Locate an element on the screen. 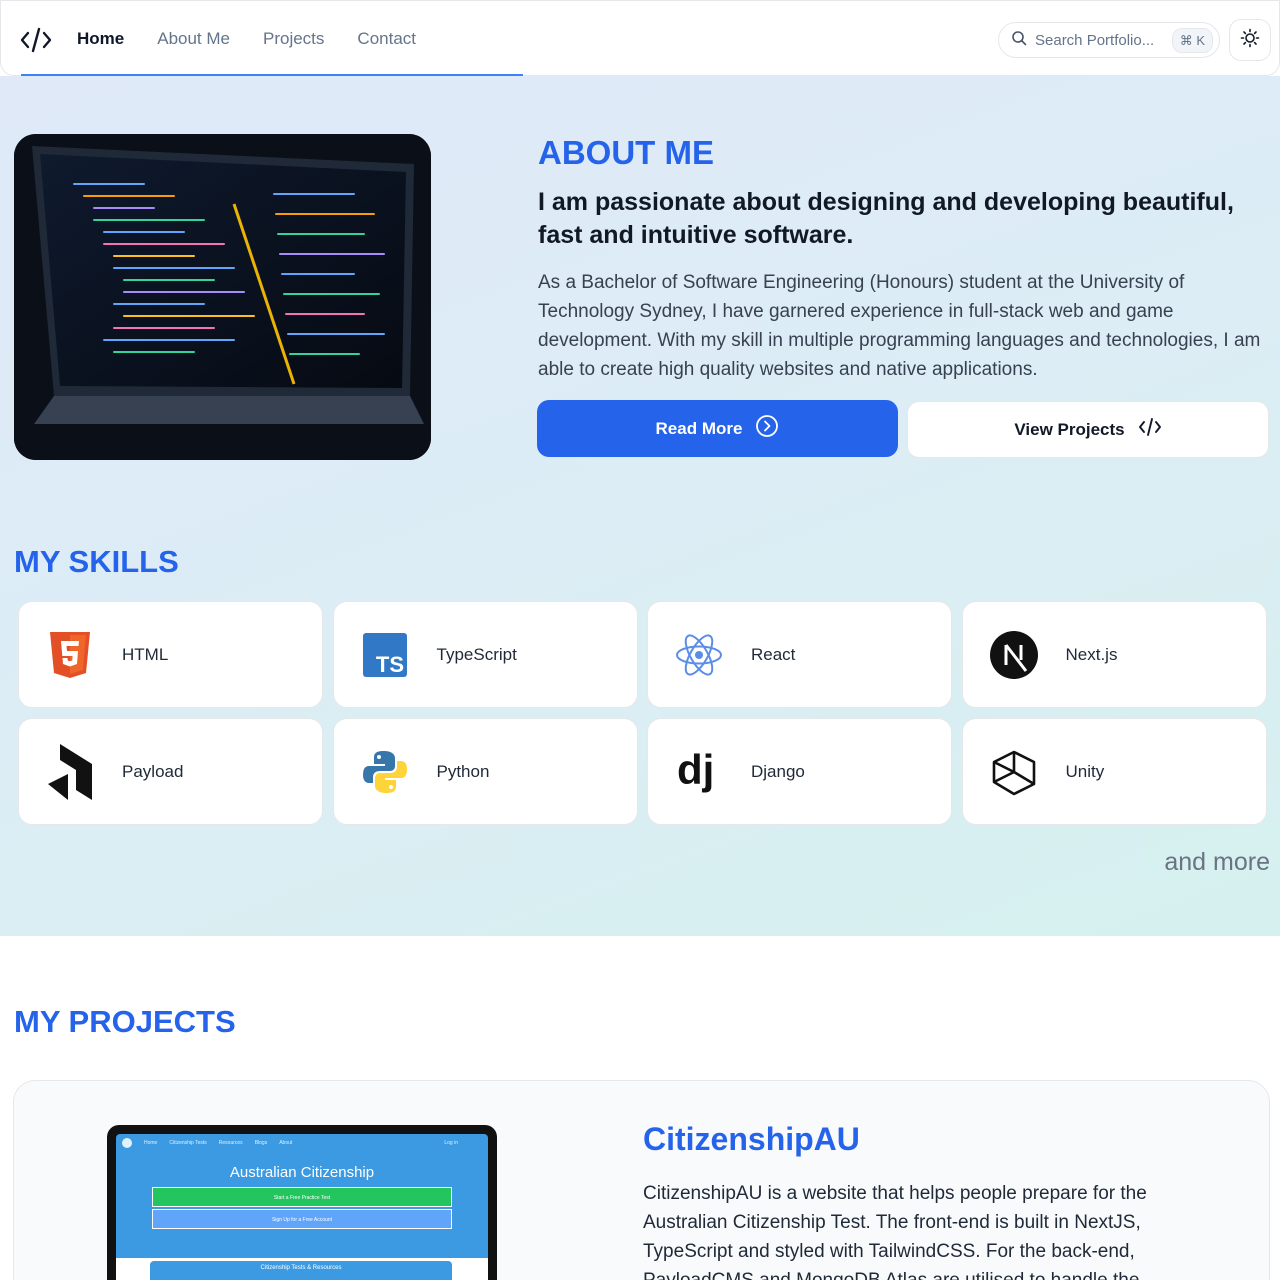  react-icon is located at coordinates (699, 655).